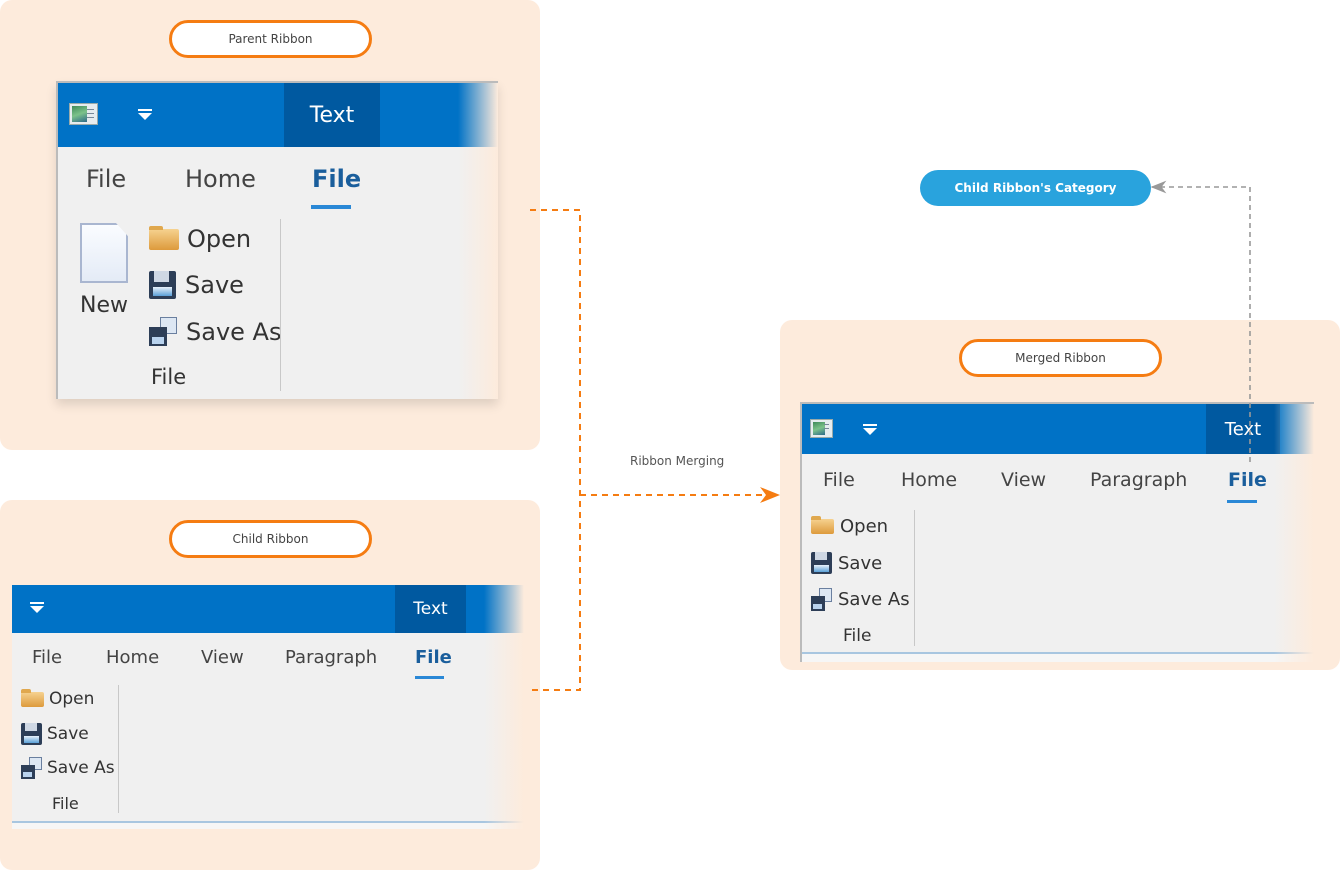 Image resolution: width=1341 pixels, height=871 pixels. I want to click on ribbon-merging-caption: Ribbon Merging, so click(677, 461).